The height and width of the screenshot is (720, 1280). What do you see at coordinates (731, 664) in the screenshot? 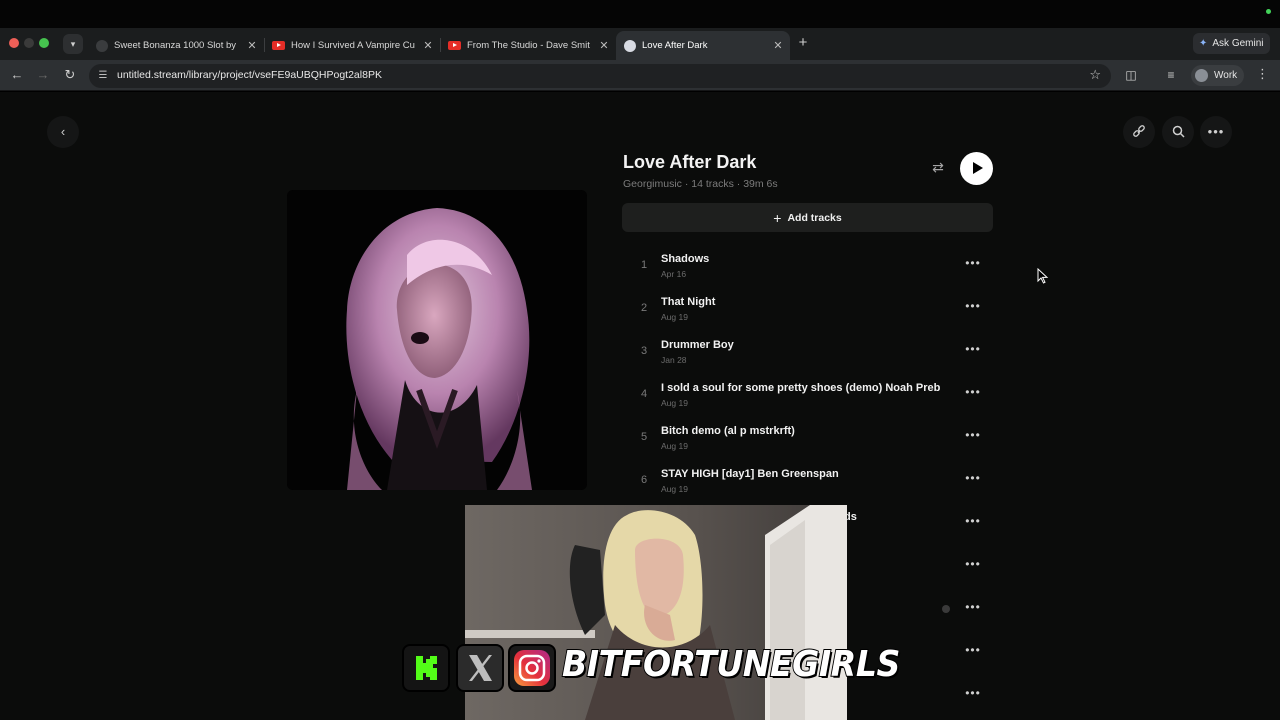
I see `brand-handle-text: BITFORTUNEGIRLS` at bounding box center [731, 664].